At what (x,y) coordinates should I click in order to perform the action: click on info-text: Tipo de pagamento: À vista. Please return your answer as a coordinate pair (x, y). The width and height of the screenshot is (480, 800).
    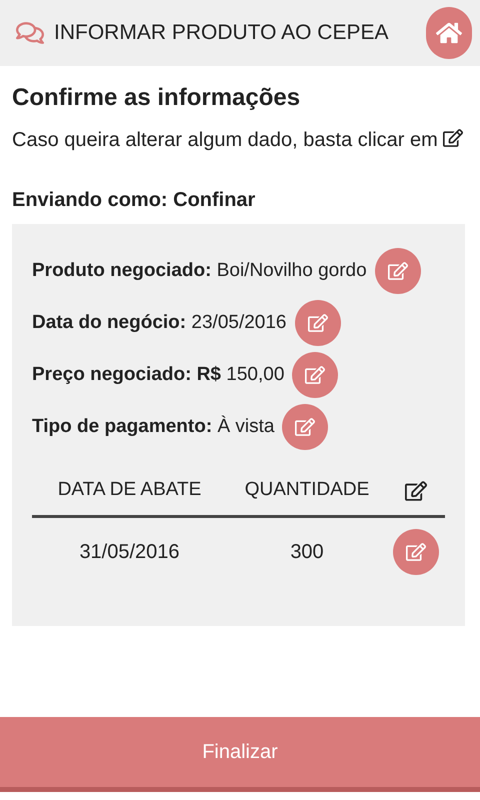
    Looking at the image, I should click on (153, 426).